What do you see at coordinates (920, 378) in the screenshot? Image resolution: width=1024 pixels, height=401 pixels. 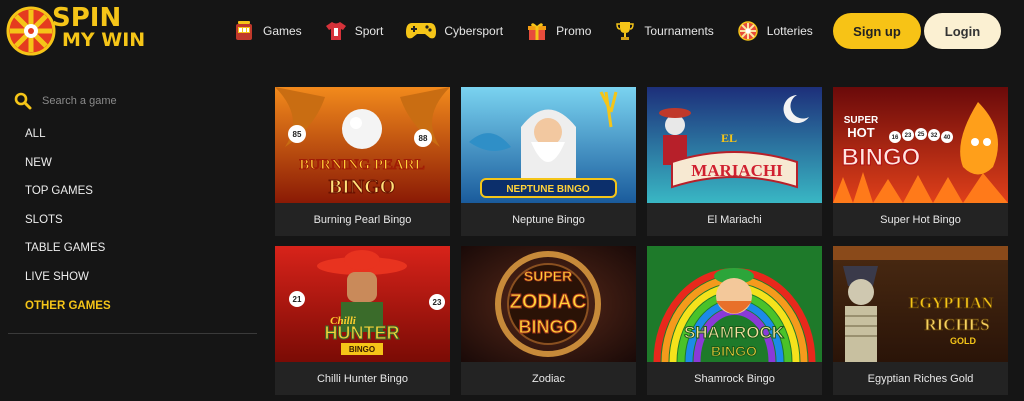 I see `game-title: Egyptian Riches Gold` at bounding box center [920, 378].